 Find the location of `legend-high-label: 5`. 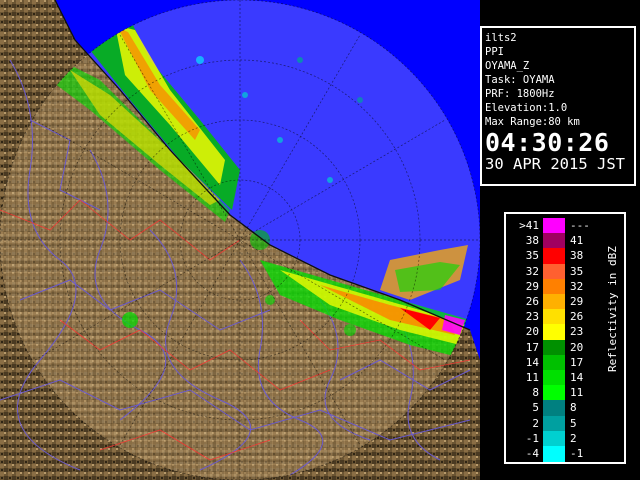

legend-high-label: 5 is located at coordinates (573, 423).